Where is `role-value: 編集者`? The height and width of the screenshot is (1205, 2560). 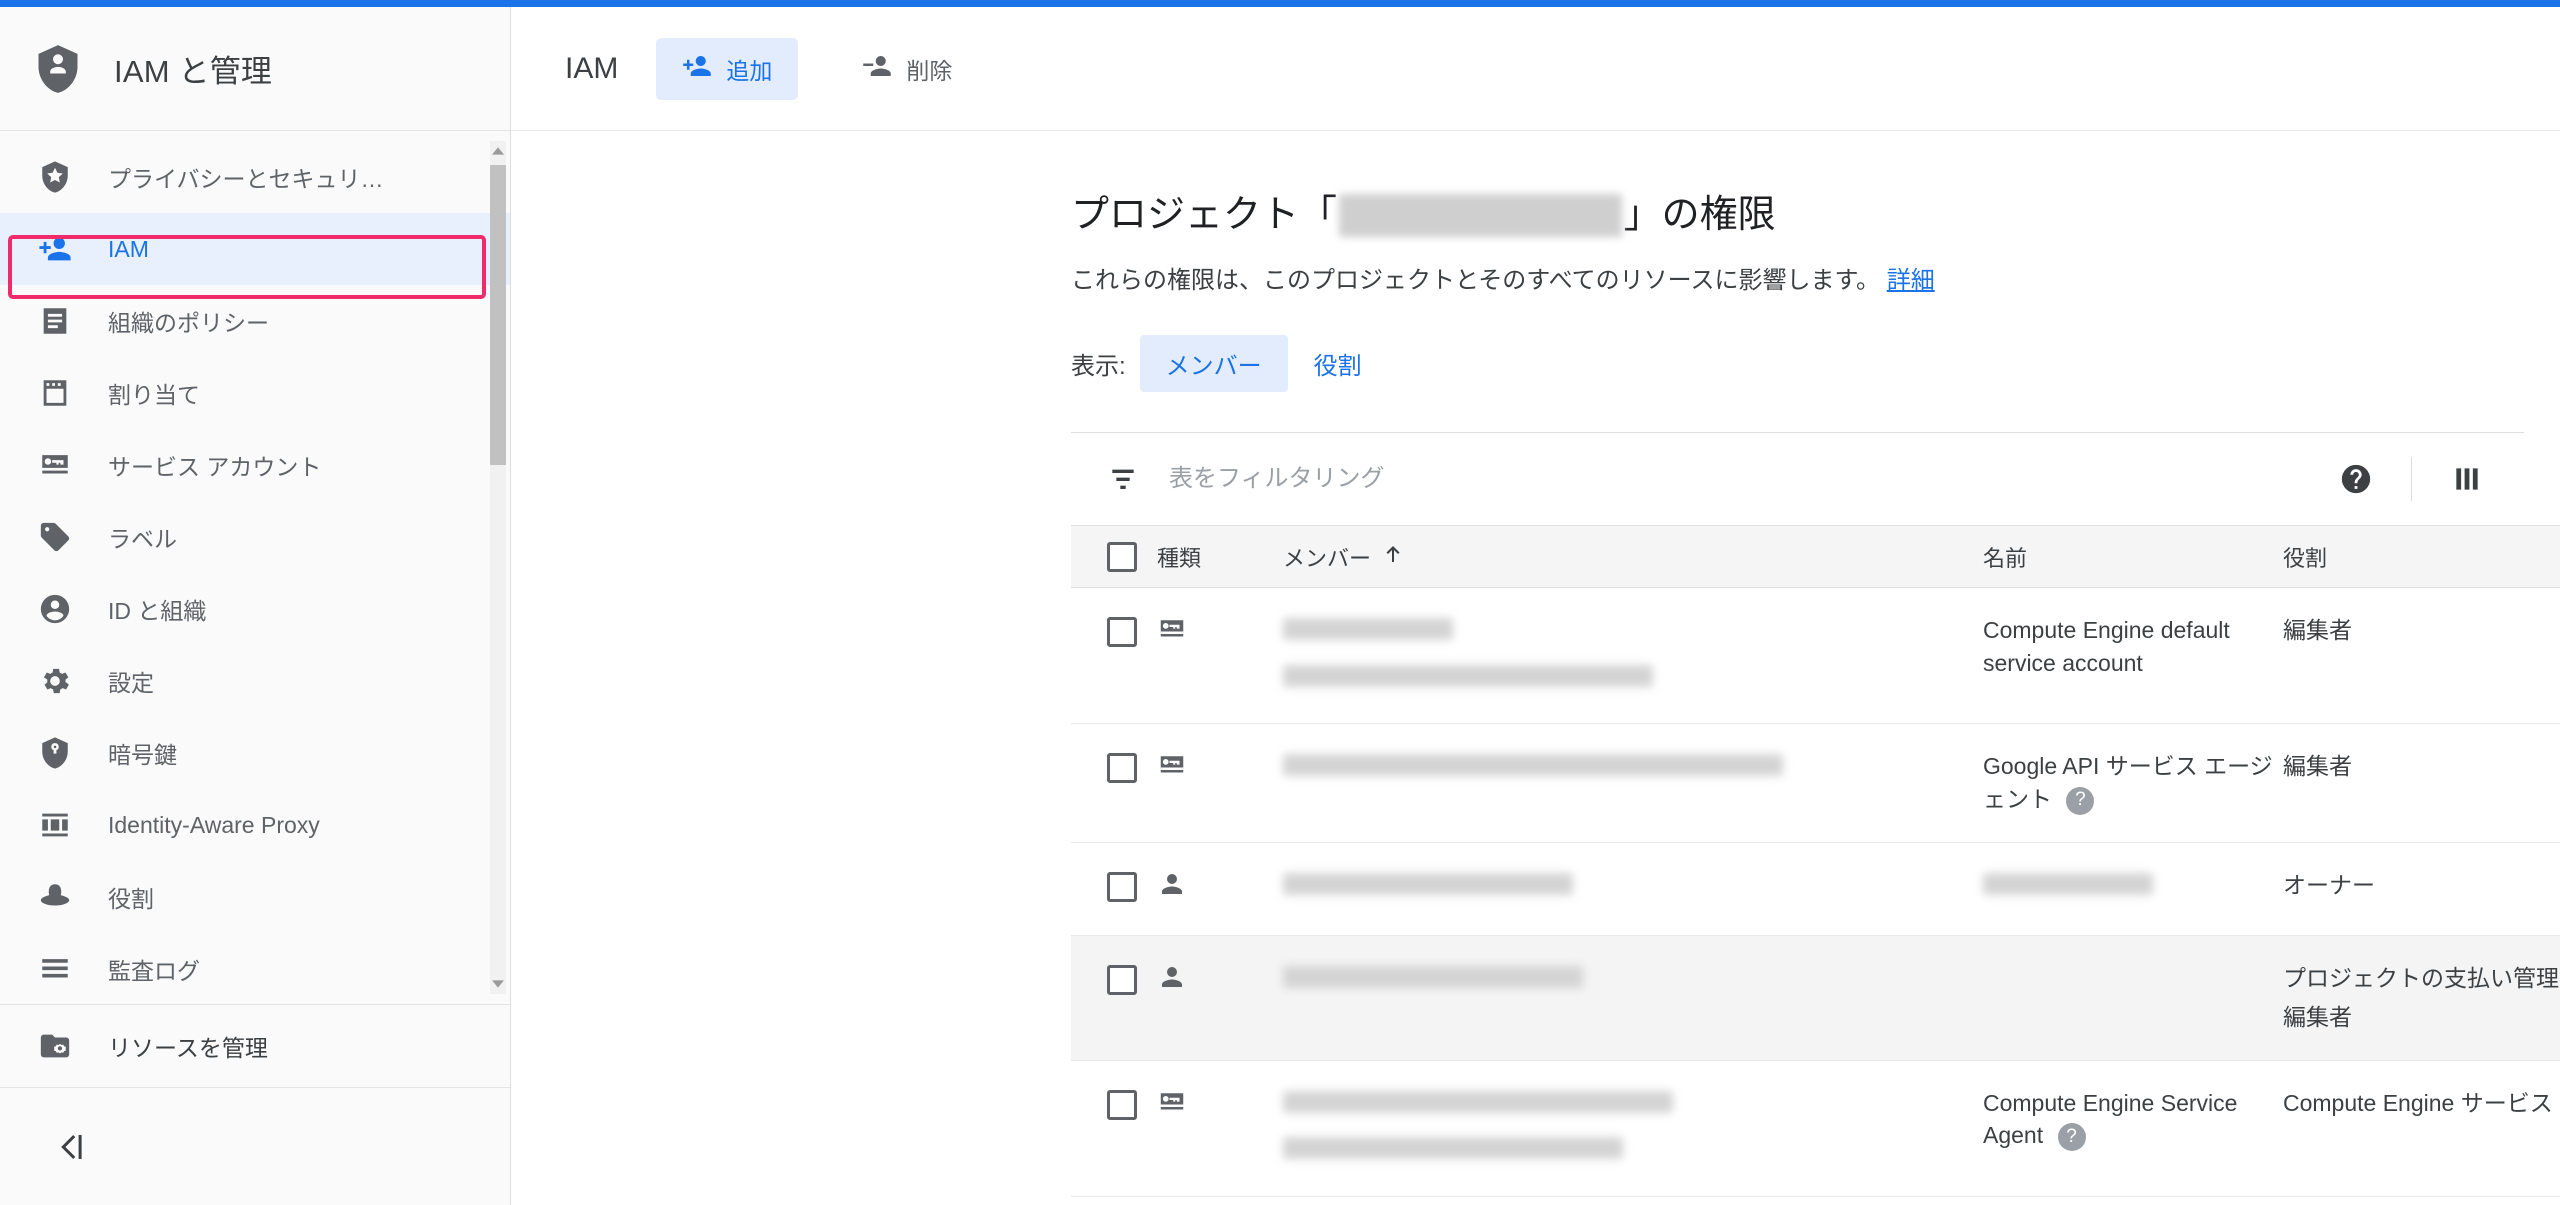
role-value: 編集者 is located at coordinates (2317, 630).